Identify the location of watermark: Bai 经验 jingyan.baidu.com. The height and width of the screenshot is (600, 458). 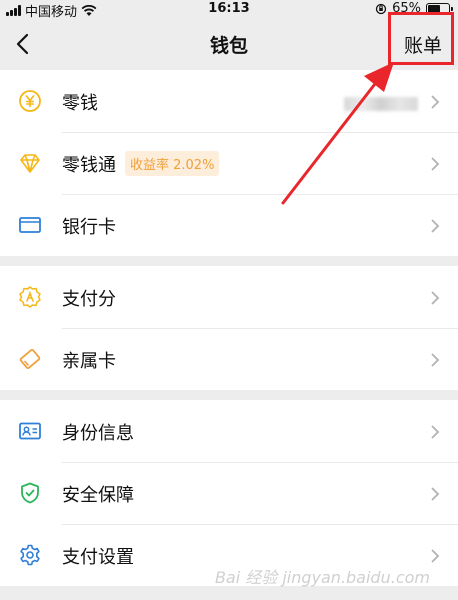
(322, 577).